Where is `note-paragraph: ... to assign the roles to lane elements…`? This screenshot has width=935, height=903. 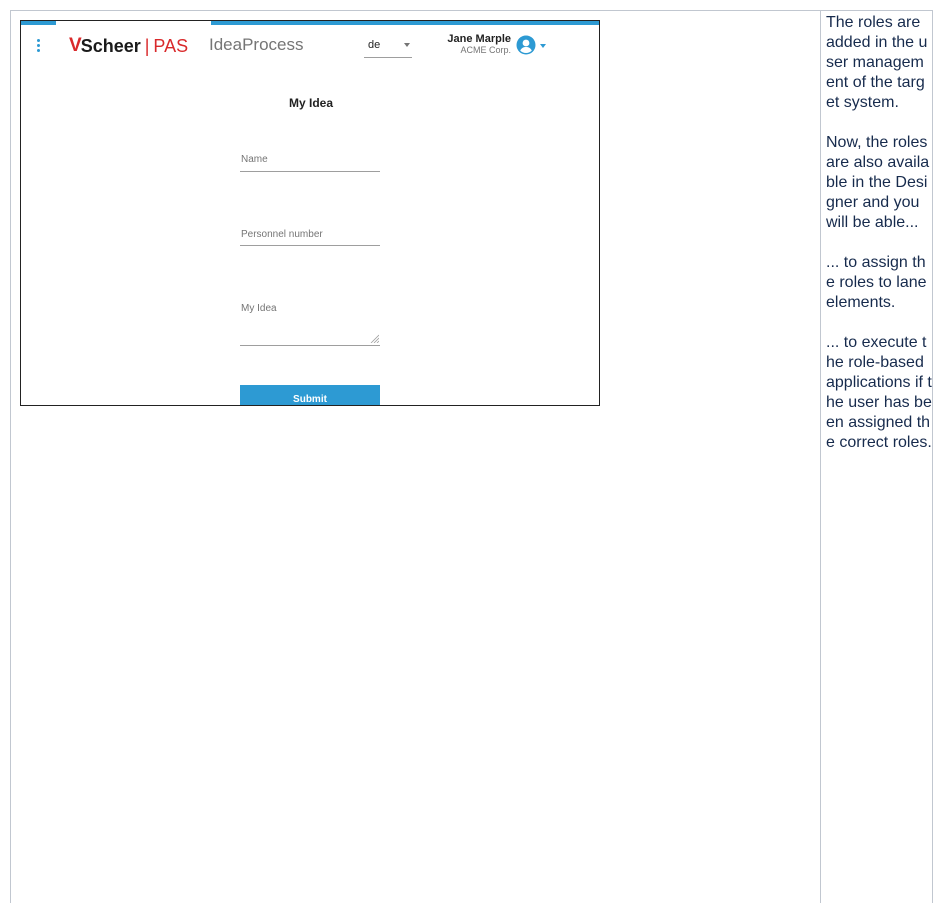
note-paragraph: ... to assign the roles to lane elements… is located at coordinates (876, 282).